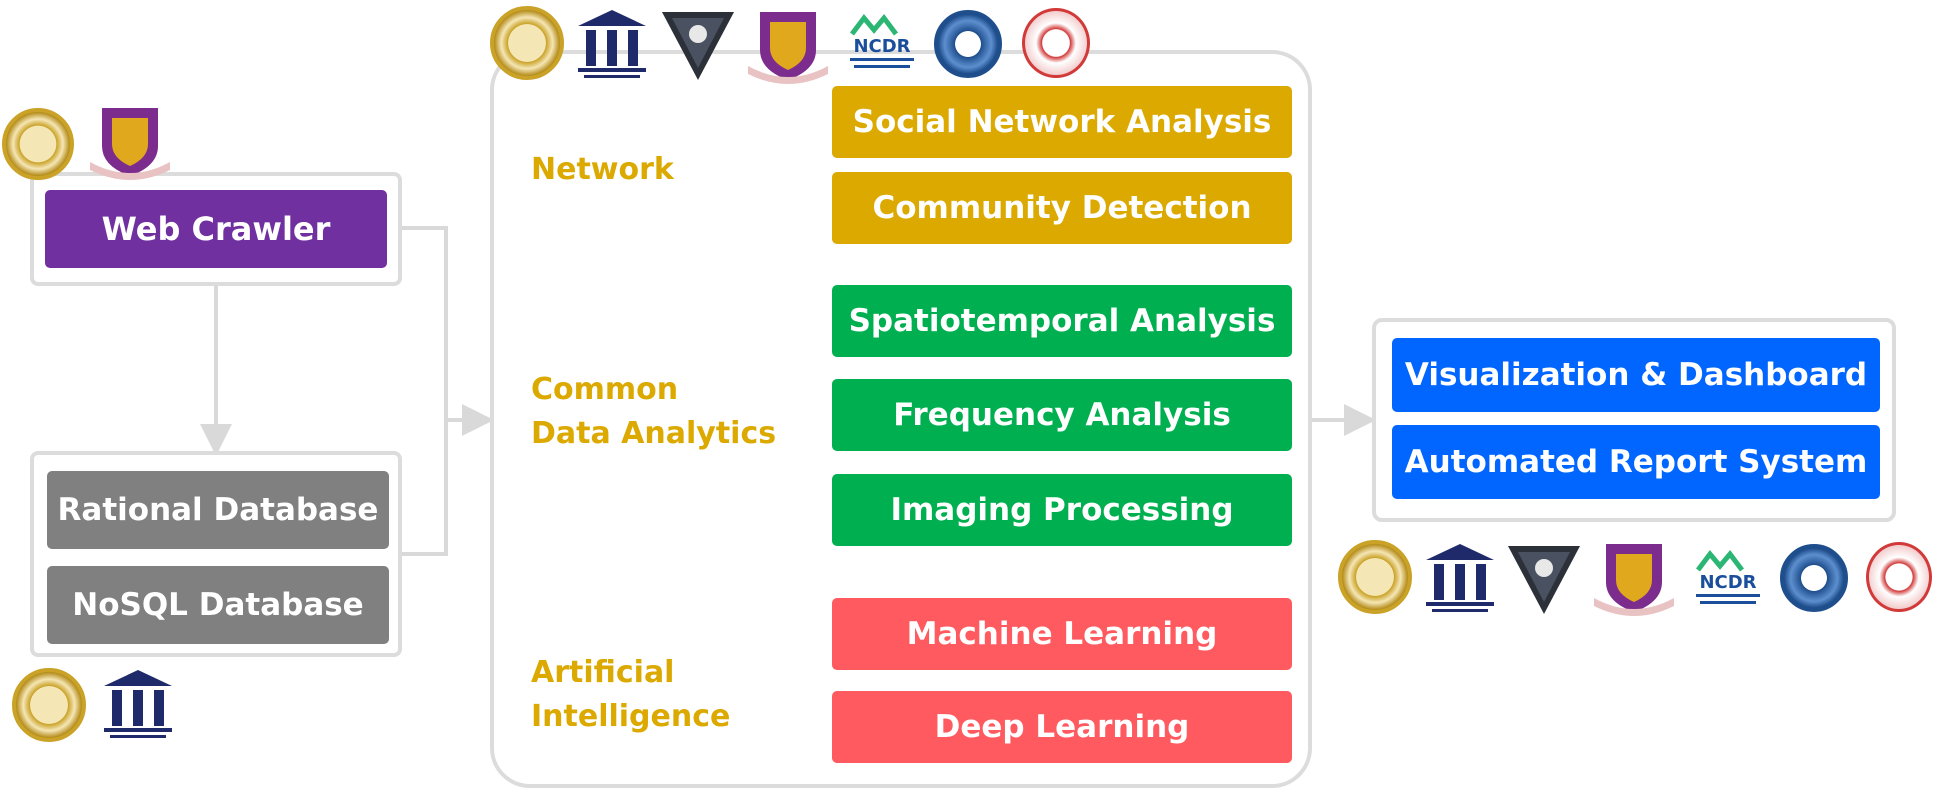  What do you see at coordinates (218, 510) in the screenshot?
I see `rational-database-box: Rational Database` at bounding box center [218, 510].